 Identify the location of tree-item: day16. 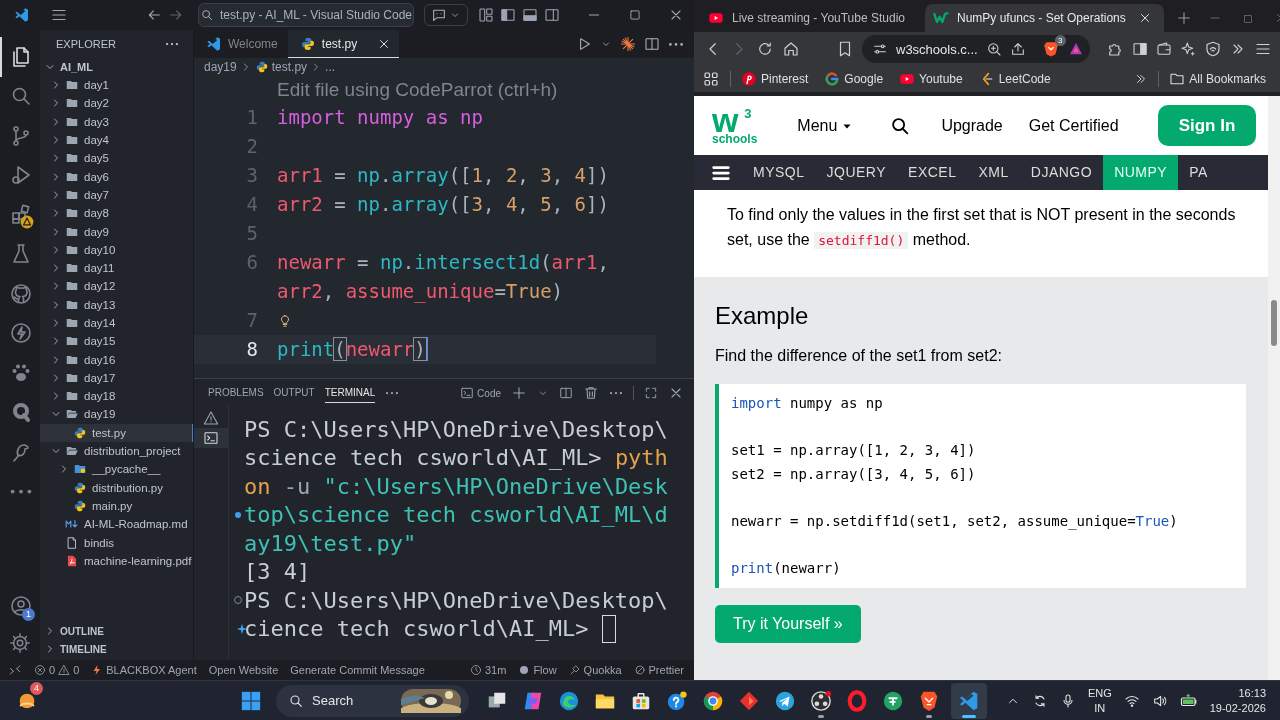
(116, 359).